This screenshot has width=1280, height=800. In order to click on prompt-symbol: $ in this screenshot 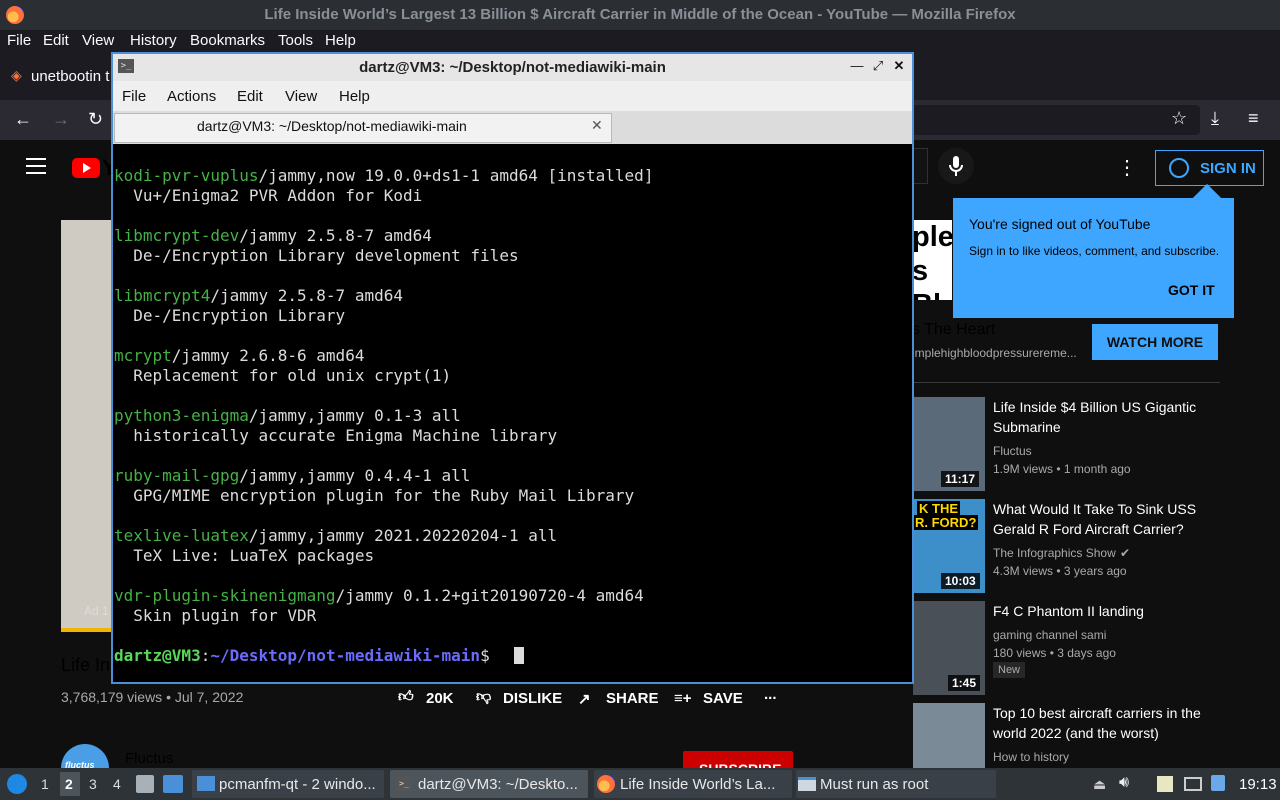, I will do `click(490, 655)`.